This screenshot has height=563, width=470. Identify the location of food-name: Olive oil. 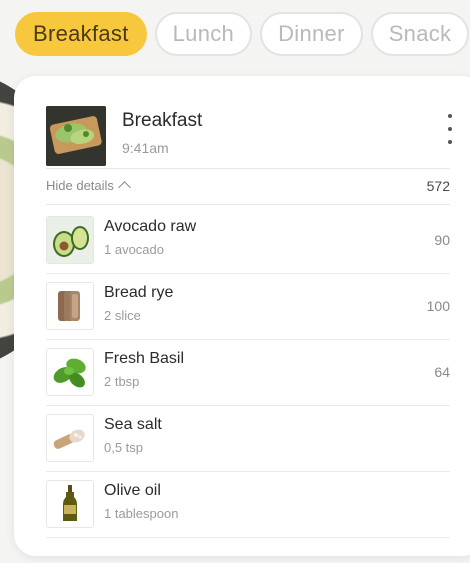
(132, 490).